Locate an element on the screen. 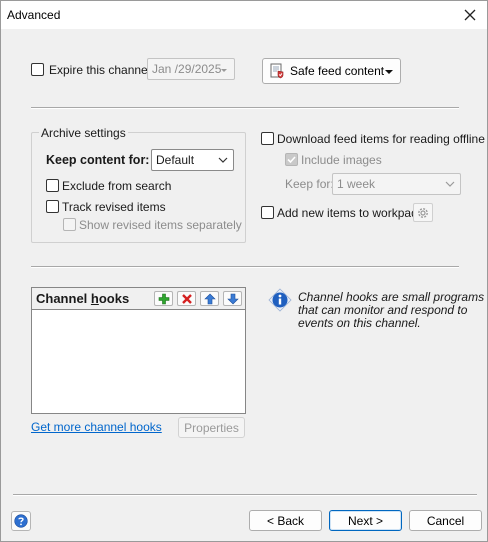 Image resolution: width=488 pixels, height=542 pixels. cancel-button: Cancel is located at coordinates (445, 520).